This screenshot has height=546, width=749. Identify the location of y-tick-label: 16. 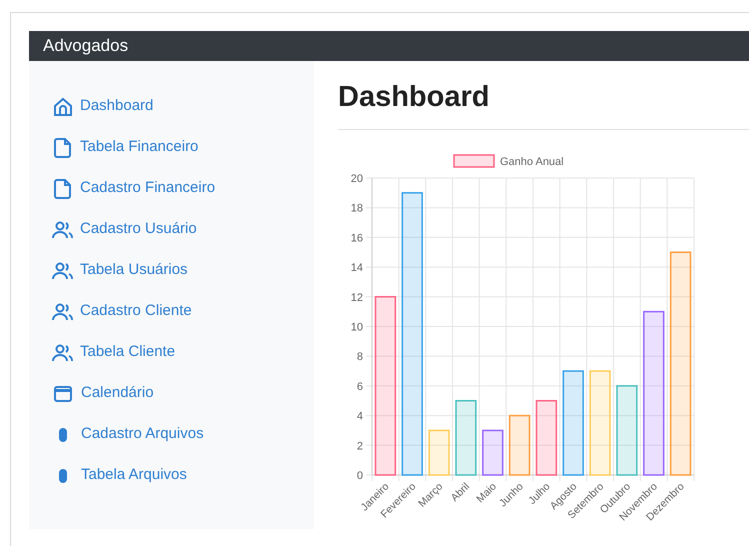
(356, 238).